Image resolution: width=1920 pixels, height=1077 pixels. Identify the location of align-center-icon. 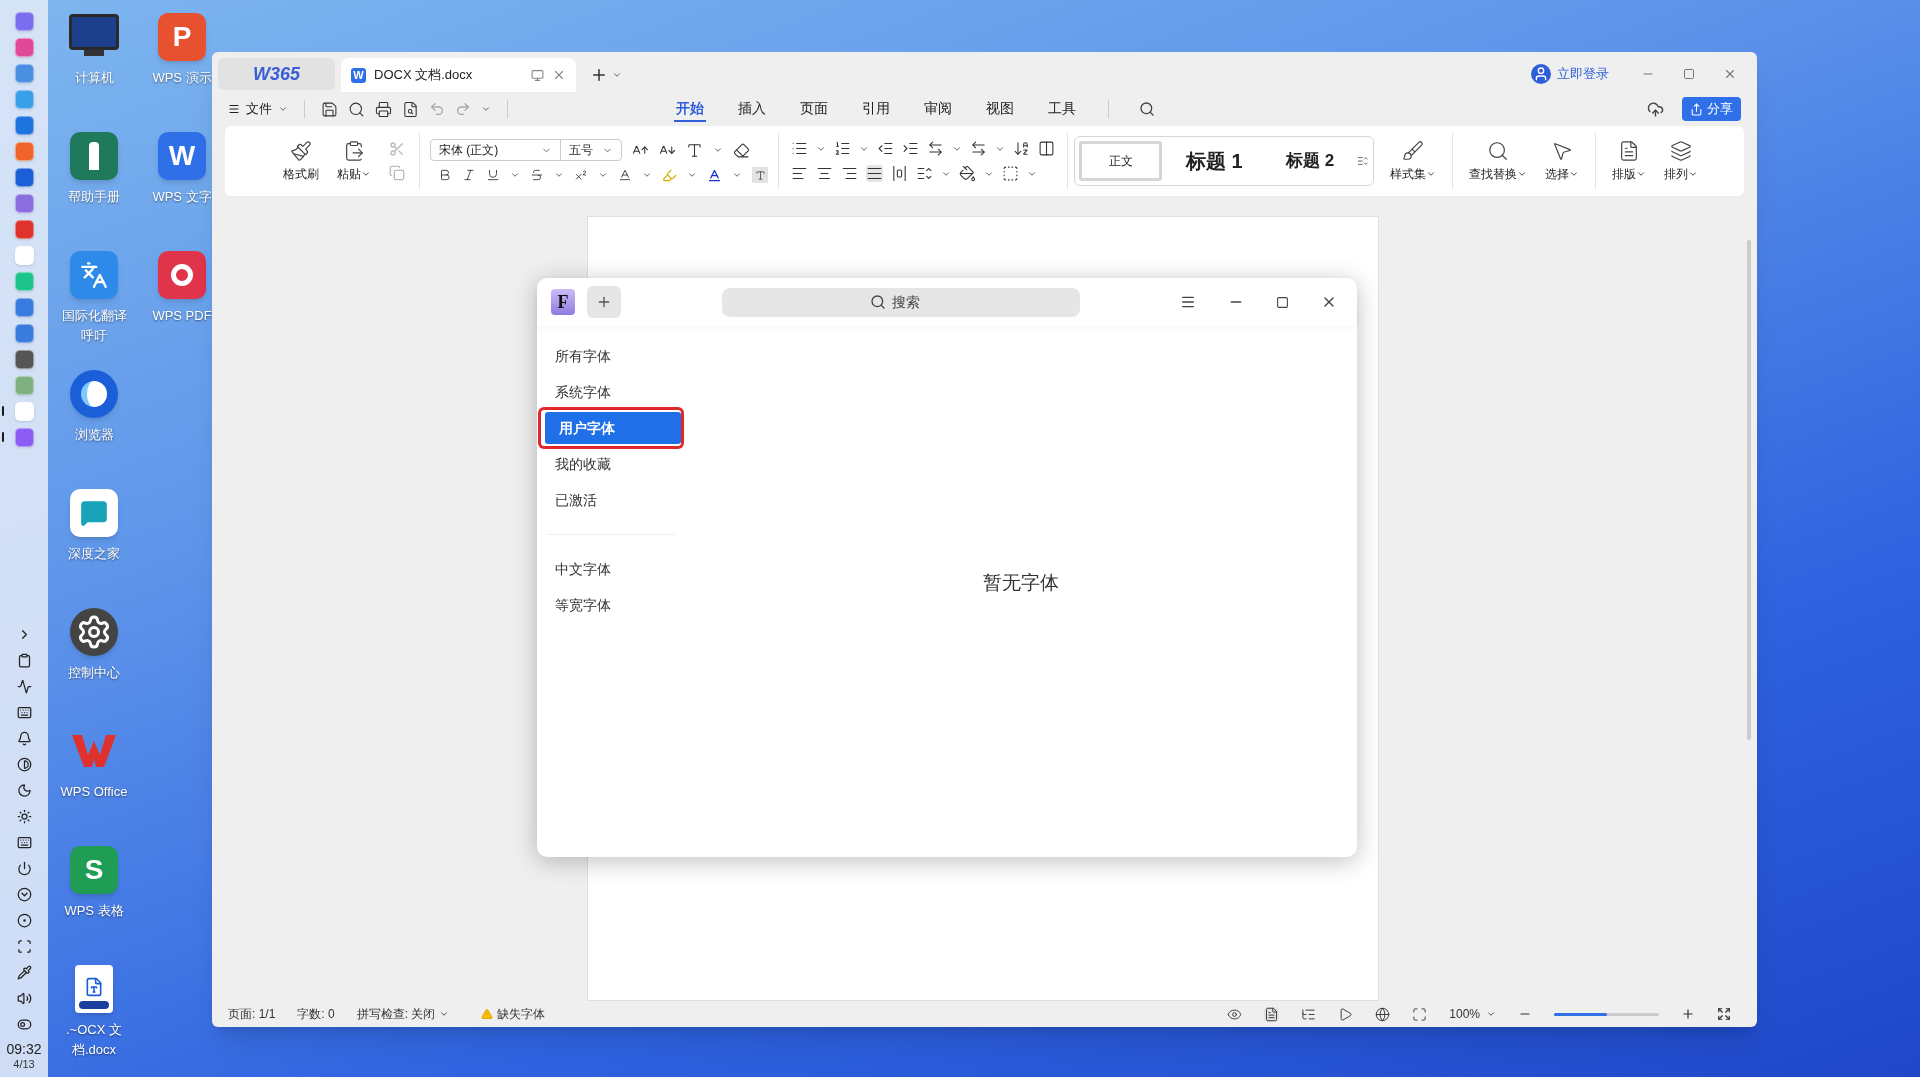
(824, 173).